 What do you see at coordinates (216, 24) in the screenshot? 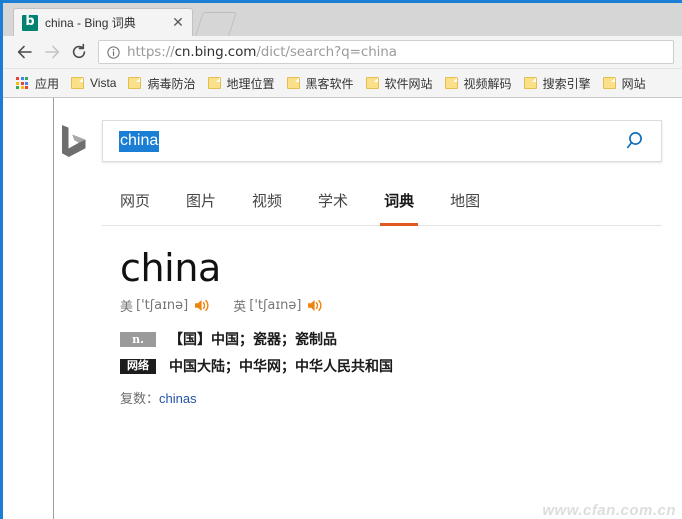
I see `new-tab-button` at bounding box center [216, 24].